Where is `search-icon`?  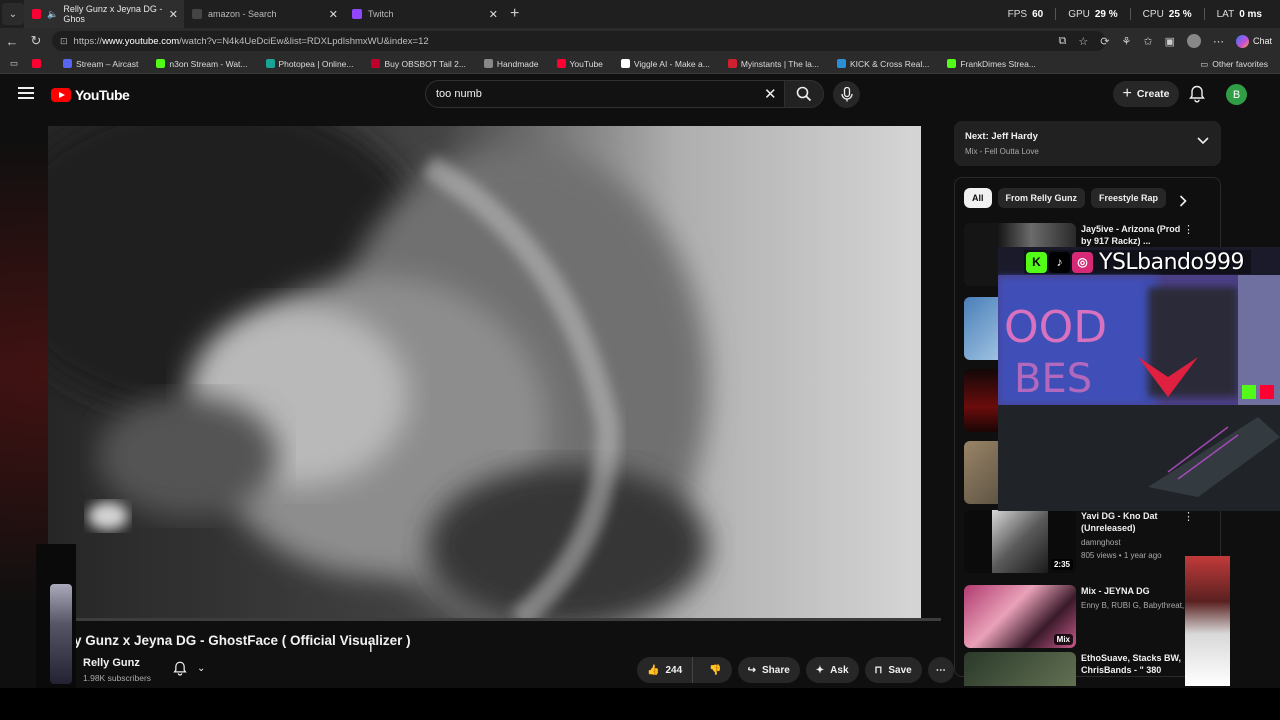 search-icon is located at coordinates (804, 94).